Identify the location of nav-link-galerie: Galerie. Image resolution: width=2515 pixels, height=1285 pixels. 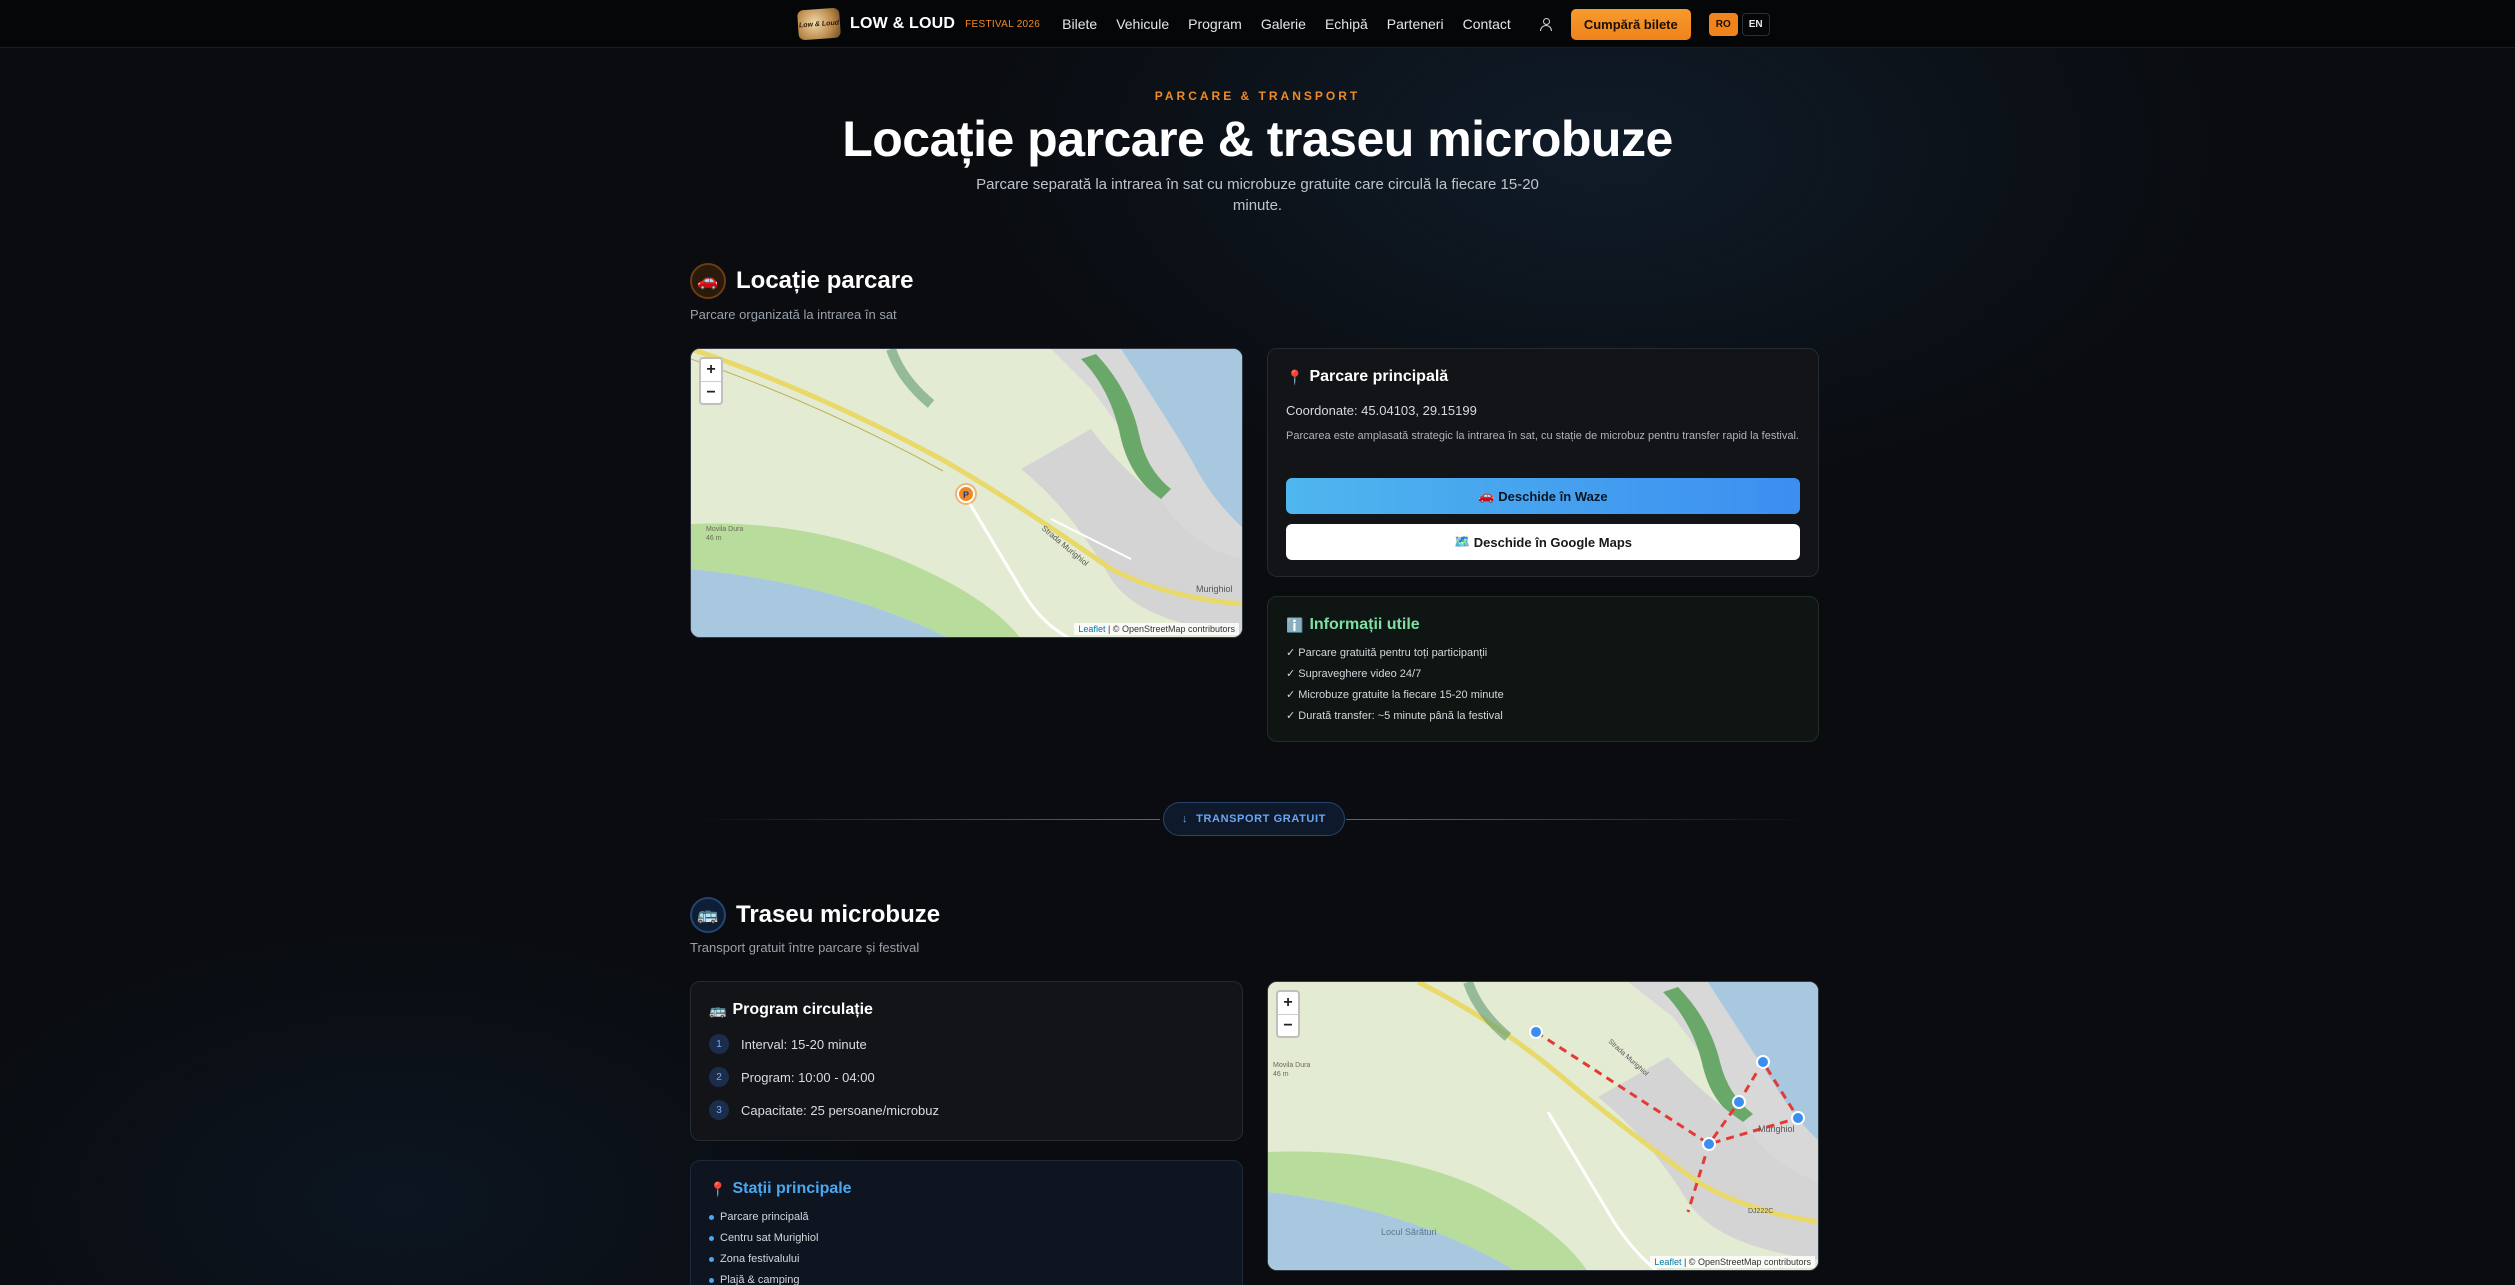
(1283, 24).